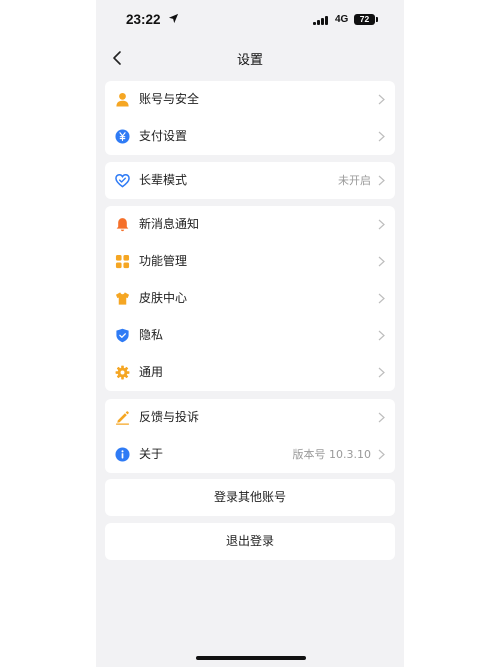 The image size is (500, 667). I want to click on row-label: 支付设置, so click(163, 136).